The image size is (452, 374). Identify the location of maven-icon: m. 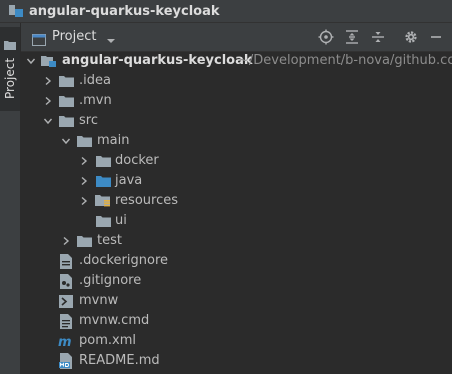
(66, 341).